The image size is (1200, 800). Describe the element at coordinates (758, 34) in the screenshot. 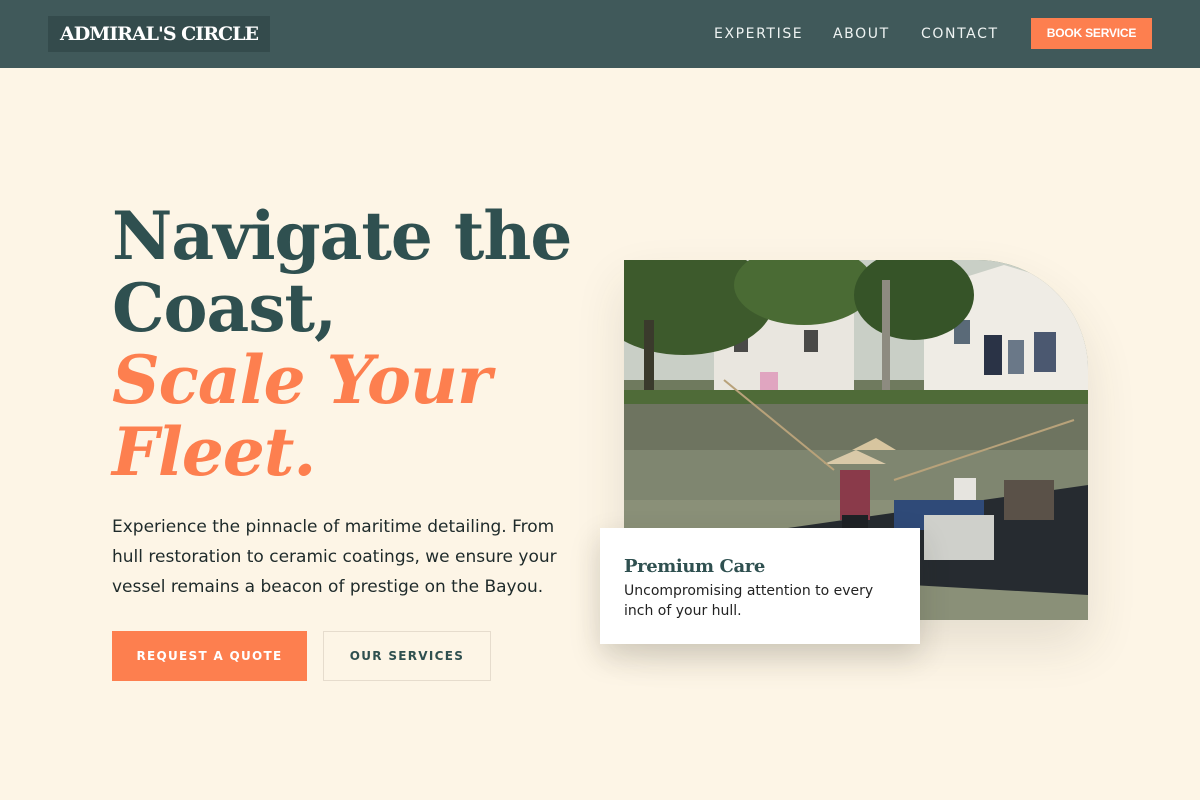

I see `nav-link-expertise: EXPERTISE` at that location.